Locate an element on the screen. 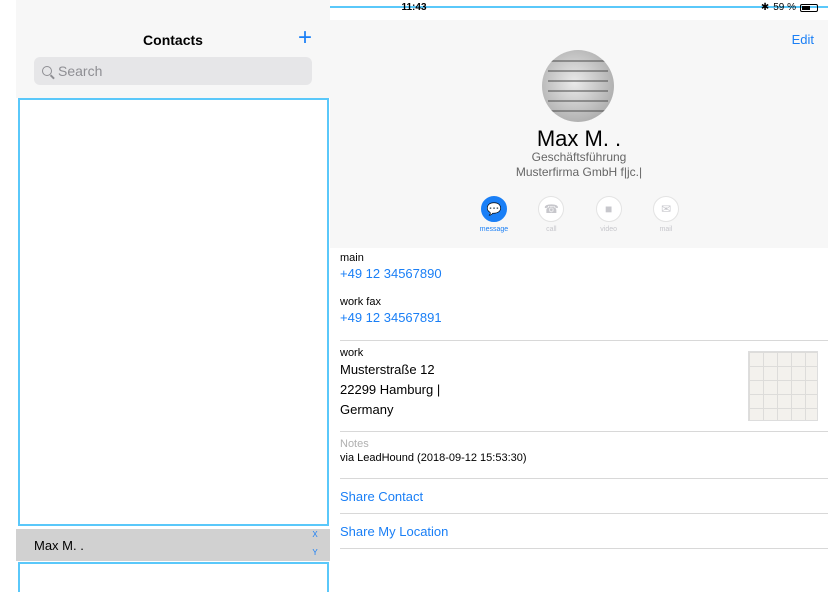 The image size is (828, 592). divider is located at coordinates (584, 548).